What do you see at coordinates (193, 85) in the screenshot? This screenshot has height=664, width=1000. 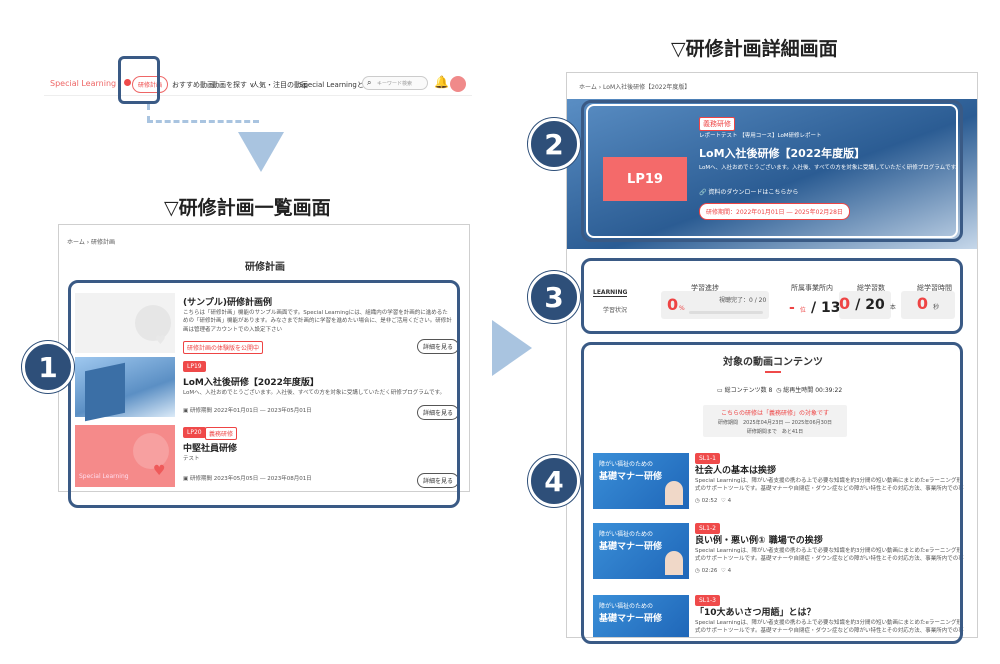 I see `nav-item-recommended: おすすめ動画` at bounding box center [193, 85].